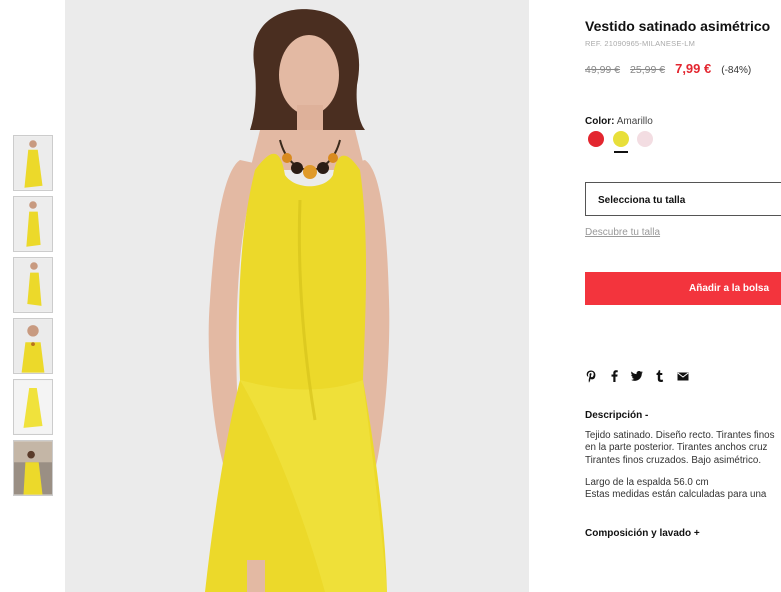 The height and width of the screenshot is (592, 781). Describe the element at coordinates (642, 533) in the screenshot. I see `composition-heading: Composición y lavado +` at that location.